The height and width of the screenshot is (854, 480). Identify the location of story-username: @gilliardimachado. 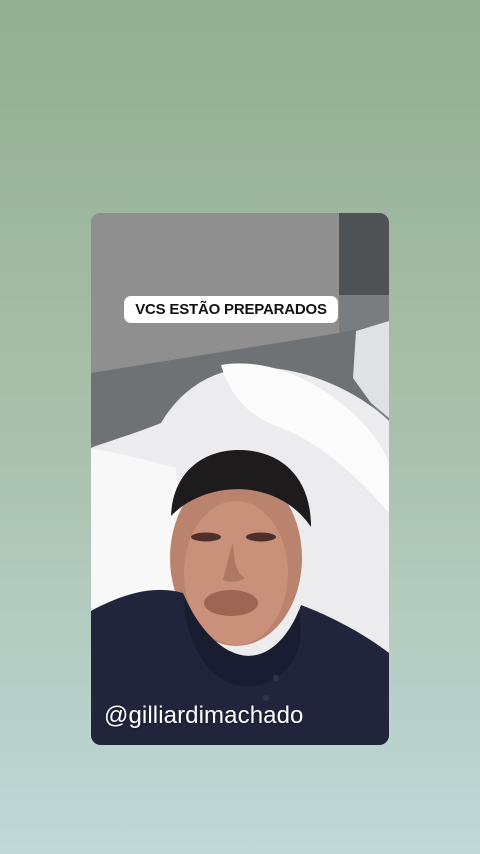
(204, 716).